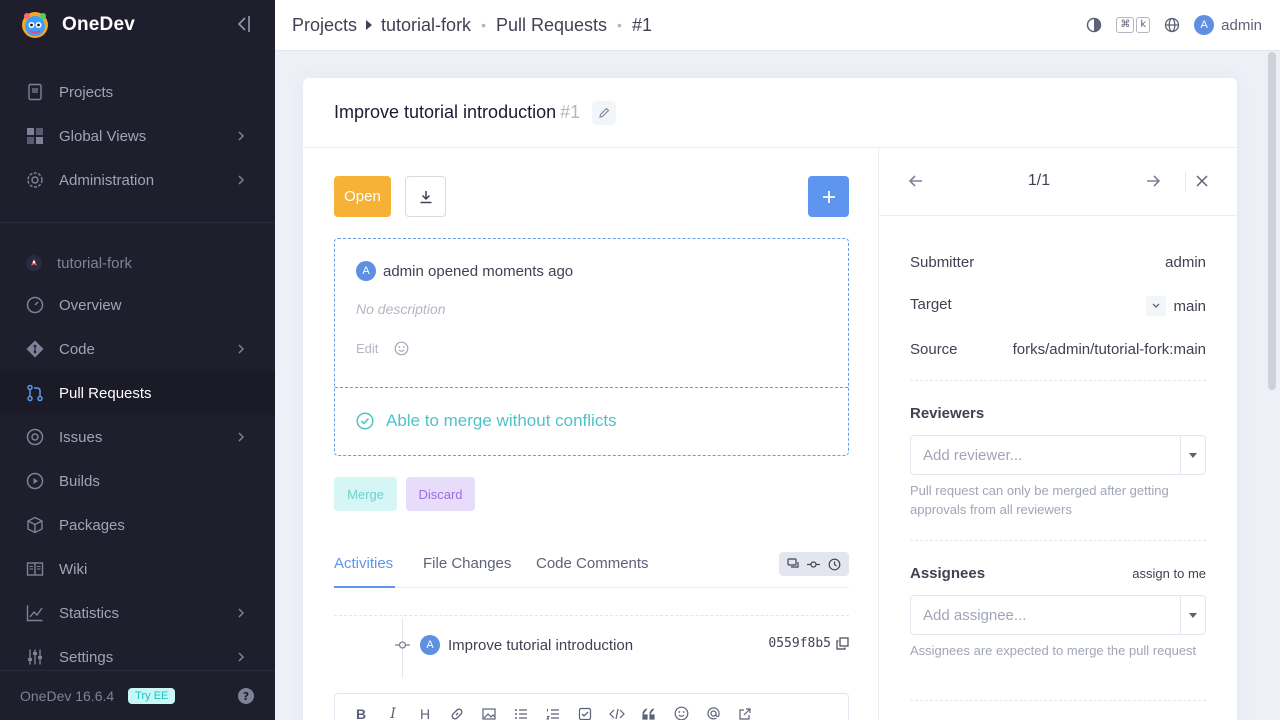  I want to click on pr-position: 1/1, so click(1039, 180).